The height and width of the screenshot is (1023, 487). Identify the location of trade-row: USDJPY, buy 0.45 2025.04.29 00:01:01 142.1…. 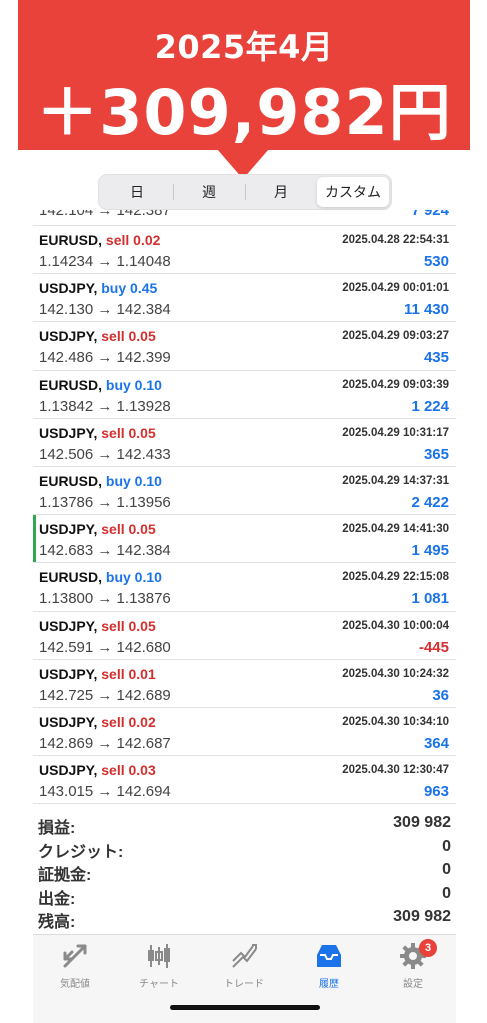
(244, 298).